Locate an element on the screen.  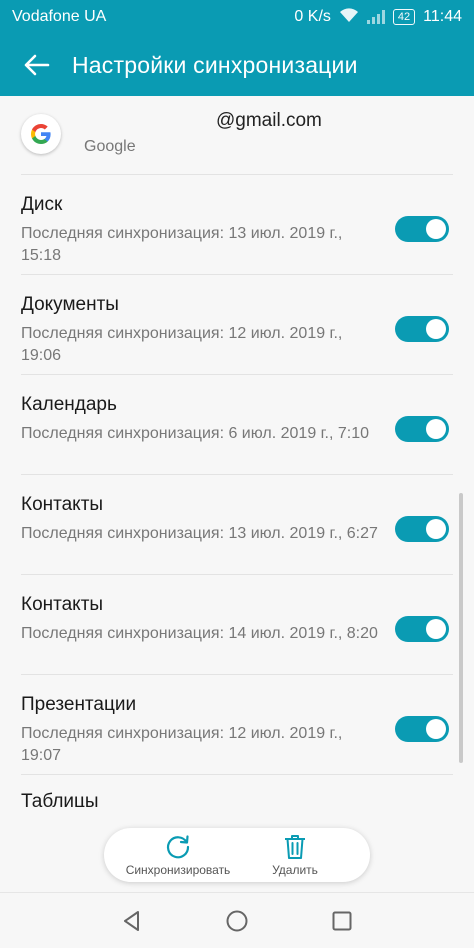
status-icons: 0 K/s 42 11:44 is located at coordinates (378, 17).